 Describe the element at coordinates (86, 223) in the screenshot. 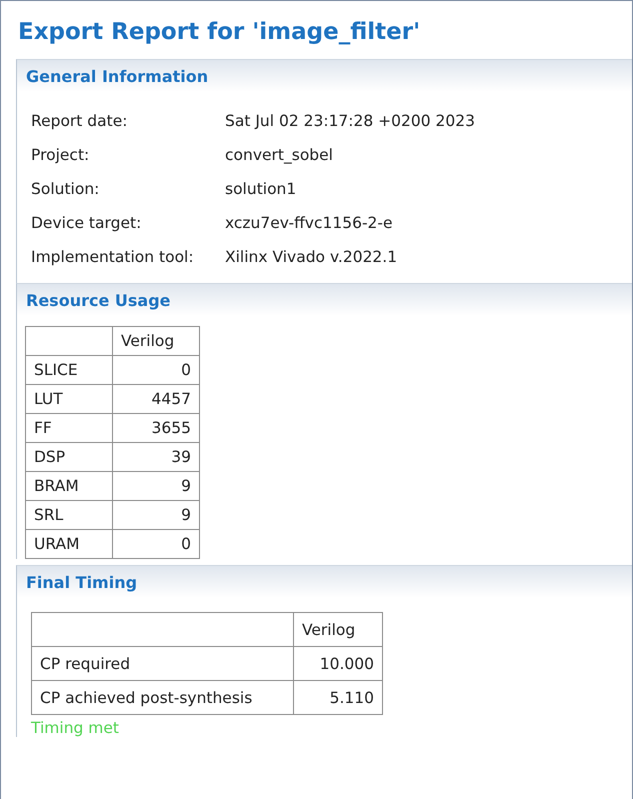

I see `field-label: Device target:` at that location.